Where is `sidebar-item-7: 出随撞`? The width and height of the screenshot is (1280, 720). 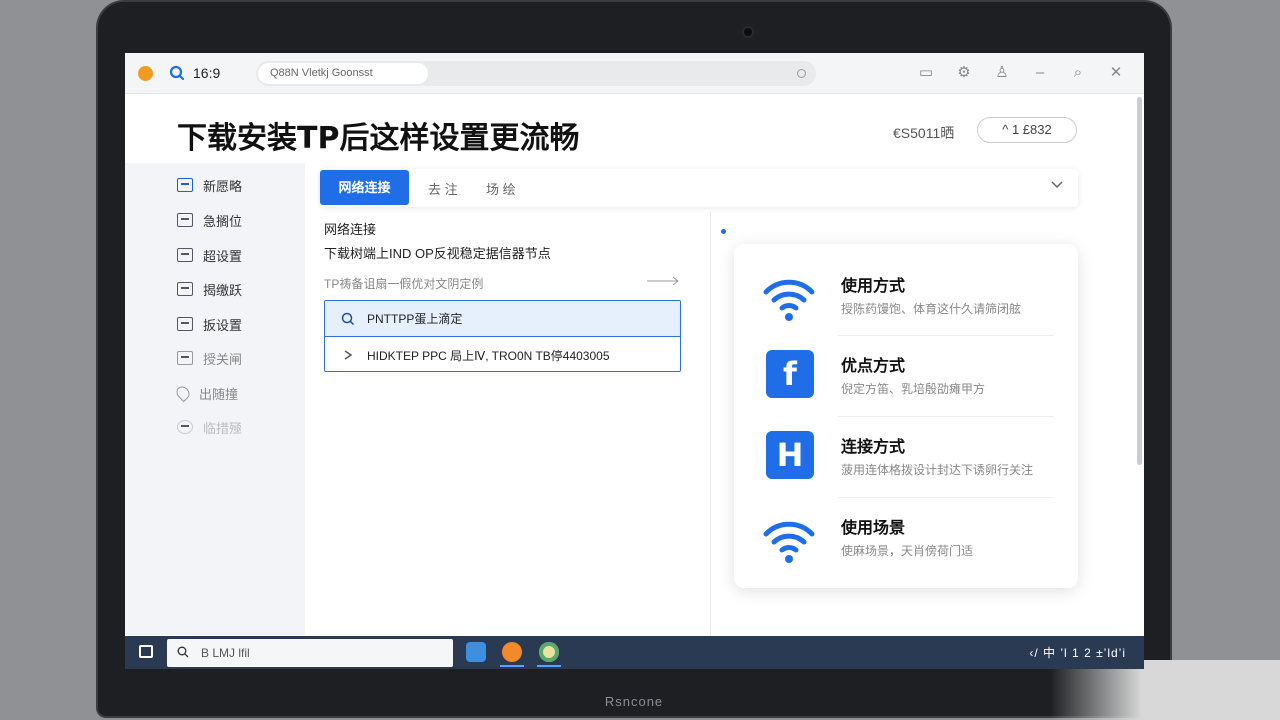
sidebar-item-7: 出随撞 is located at coordinates (206, 393).